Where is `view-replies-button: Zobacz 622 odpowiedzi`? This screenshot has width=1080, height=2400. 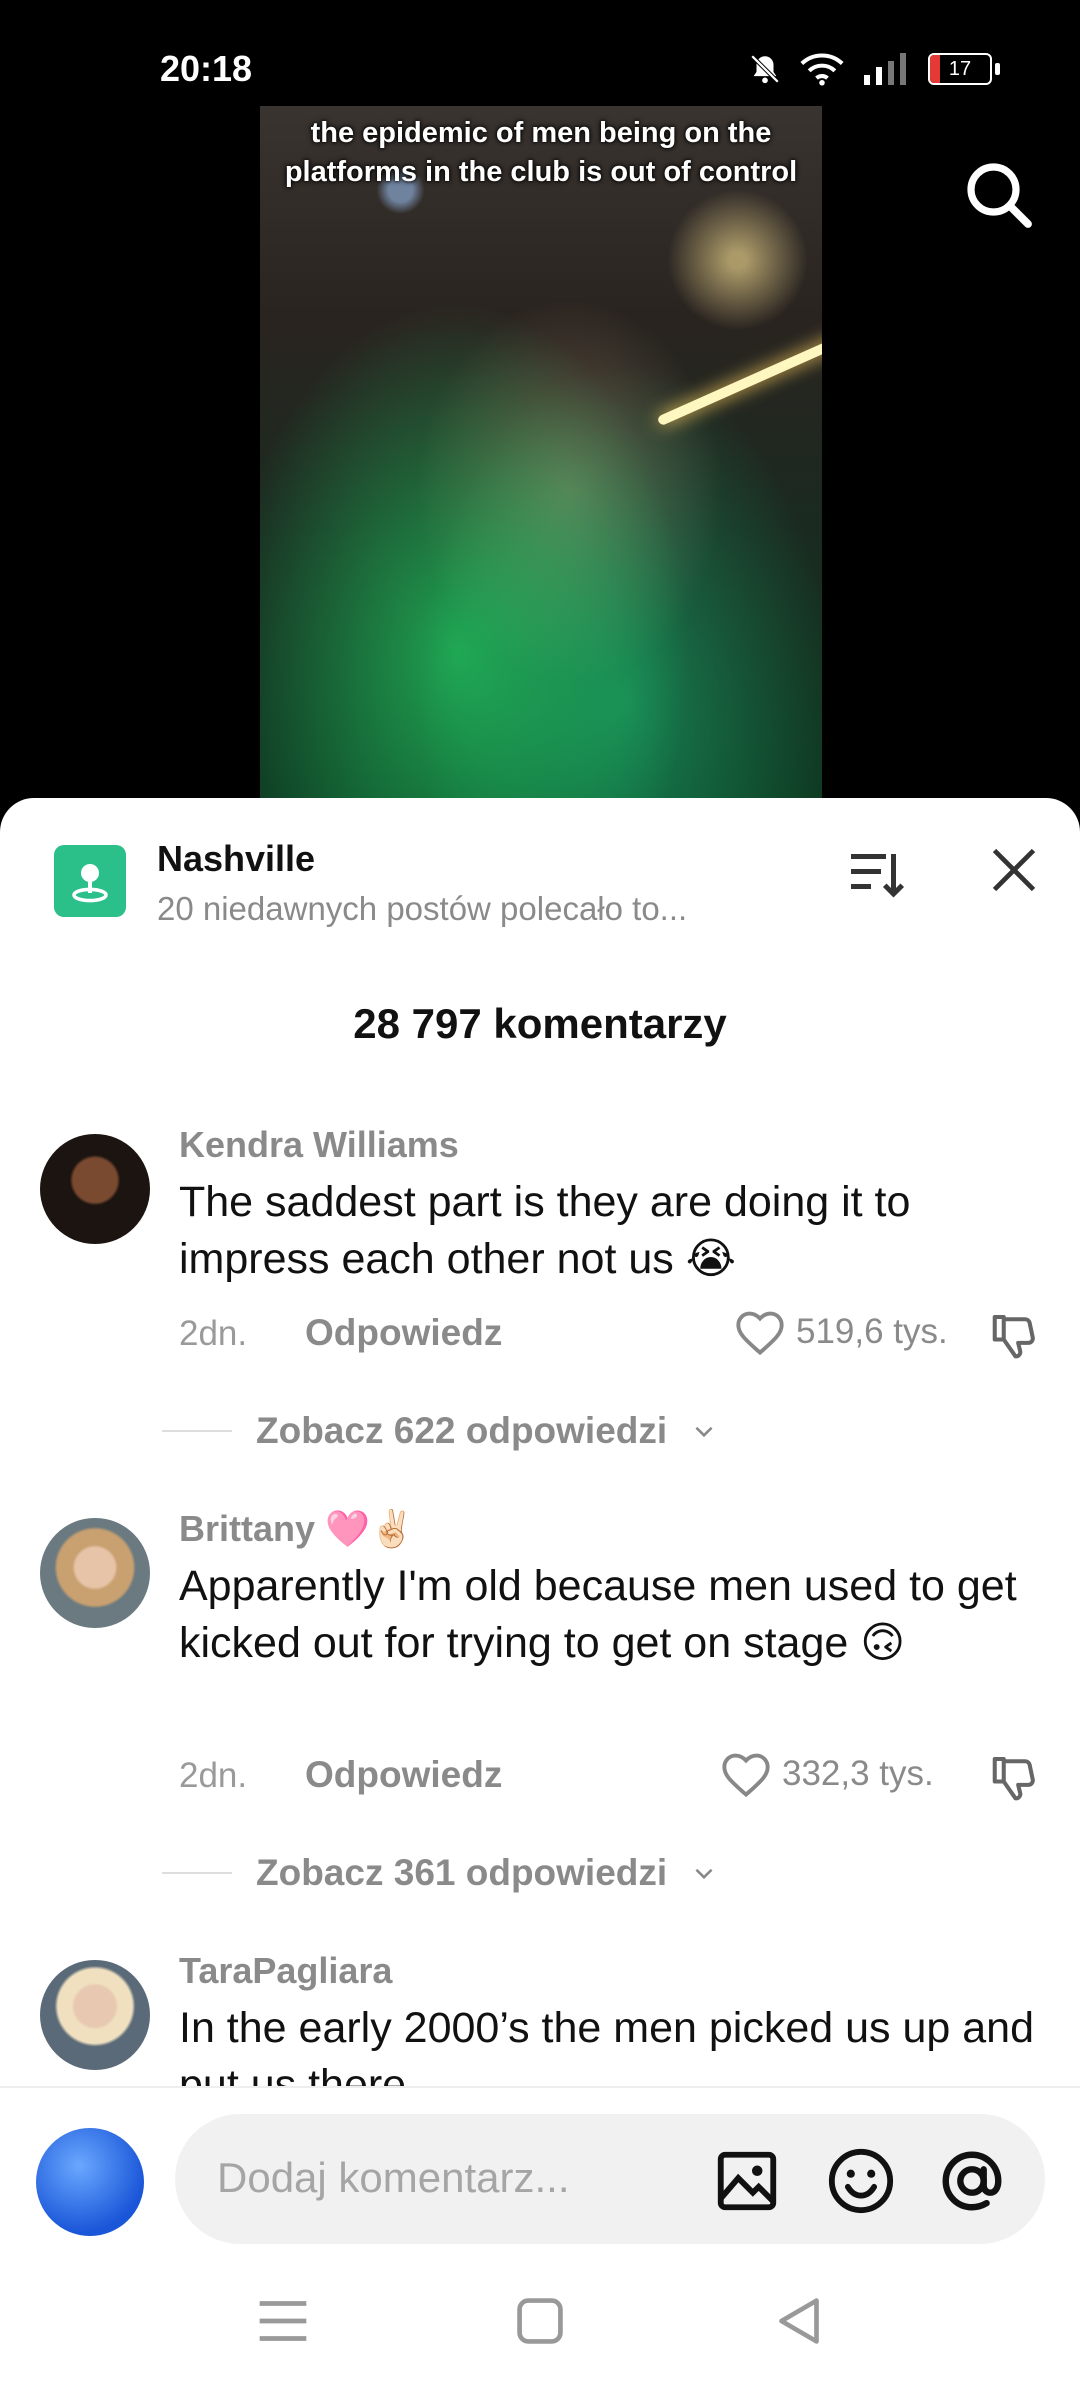
view-replies-button: Zobacz 622 odpowiedzi is located at coordinates (439, 1431).